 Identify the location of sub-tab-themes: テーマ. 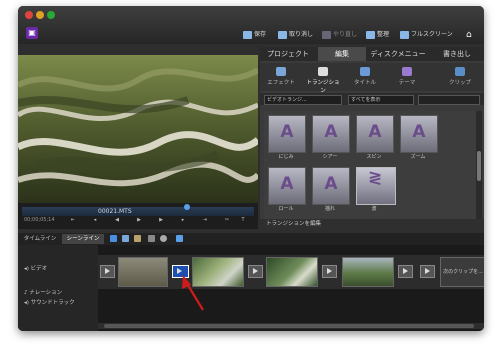
(407, 77).